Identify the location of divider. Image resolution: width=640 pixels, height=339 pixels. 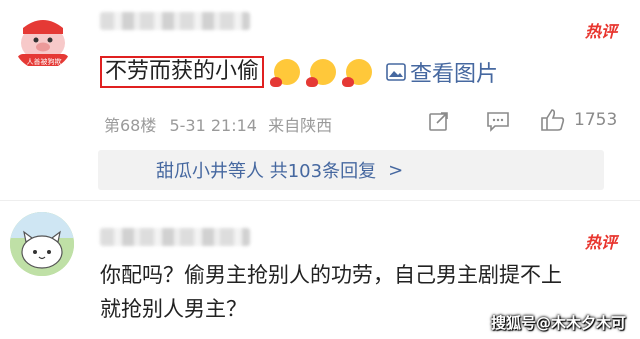
(320, 200).